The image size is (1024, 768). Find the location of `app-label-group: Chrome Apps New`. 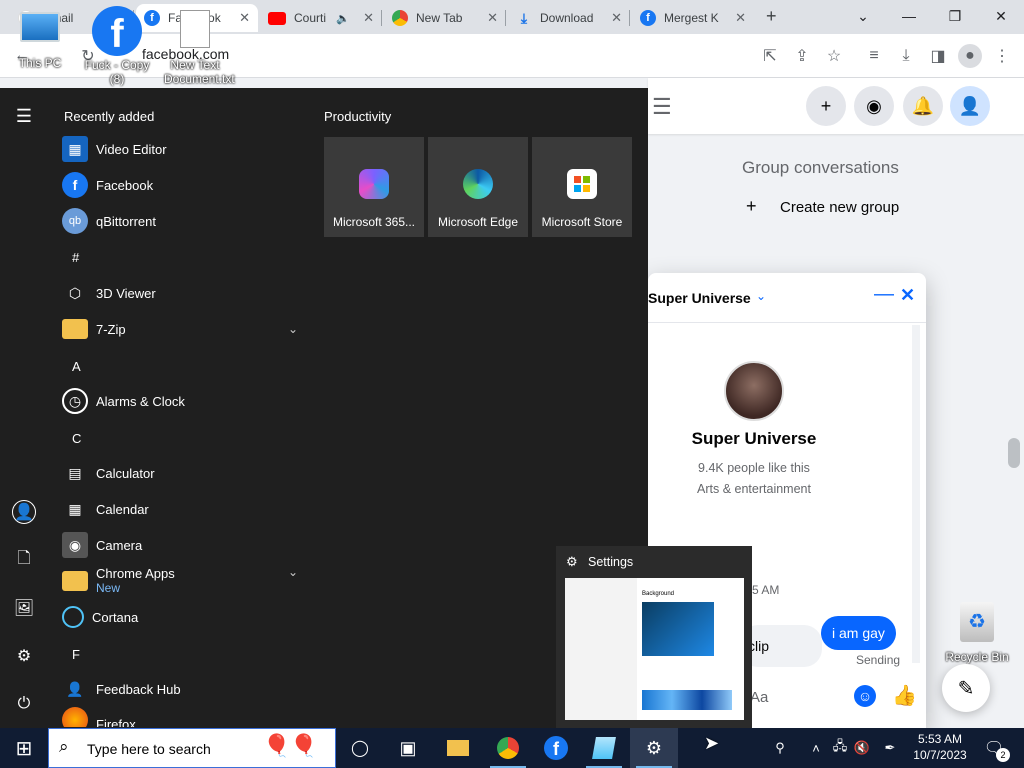

app-label-group: Chrome Apps New is located at coordinates (135, 581).